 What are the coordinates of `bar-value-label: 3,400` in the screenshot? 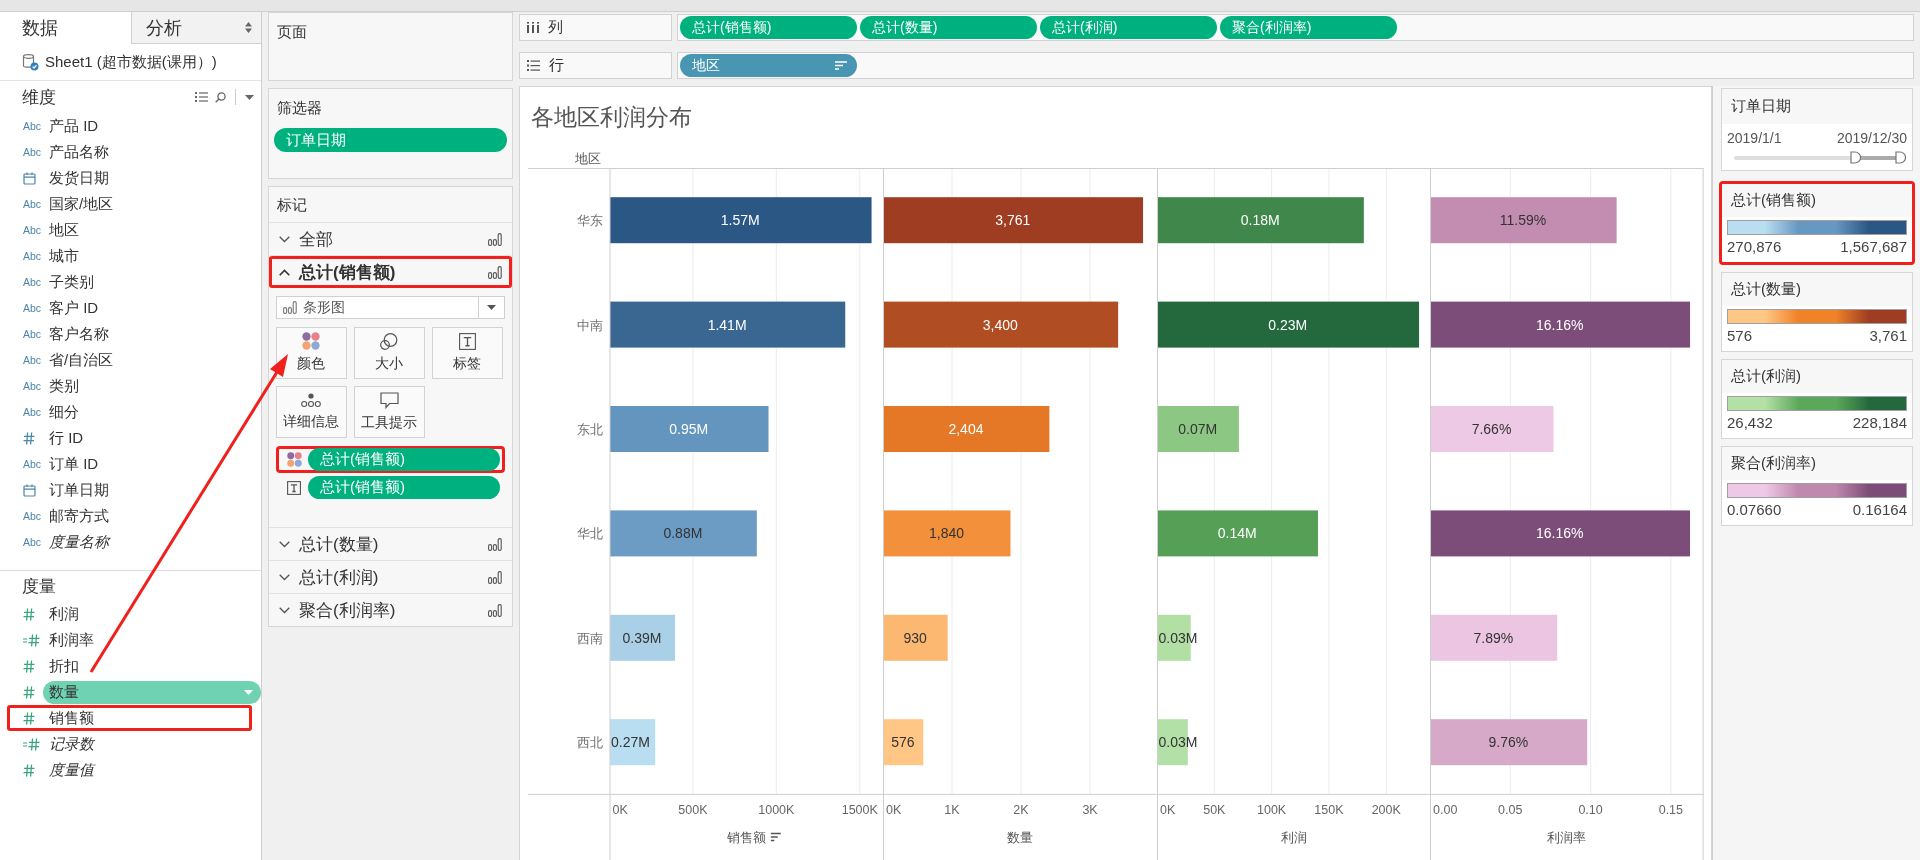 It's located at (1000, 324).